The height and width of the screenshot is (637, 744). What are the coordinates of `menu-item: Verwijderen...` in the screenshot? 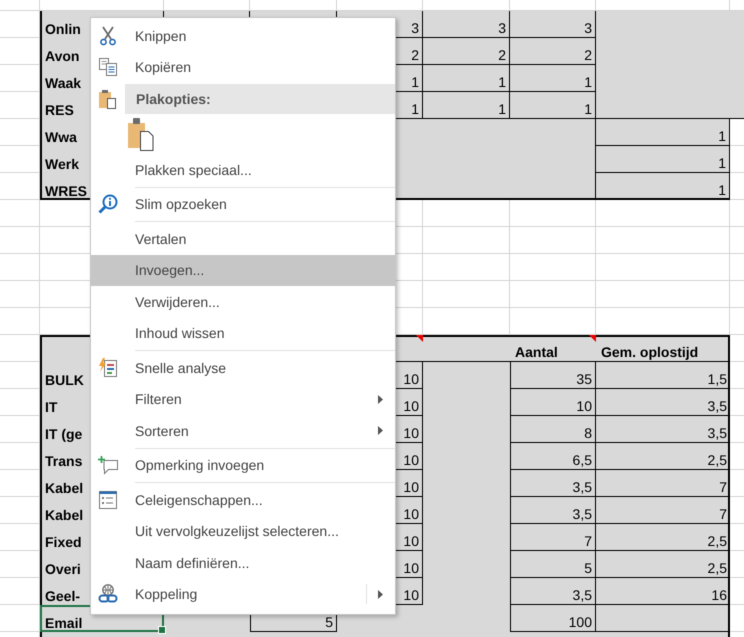 It's located at (243, 302).